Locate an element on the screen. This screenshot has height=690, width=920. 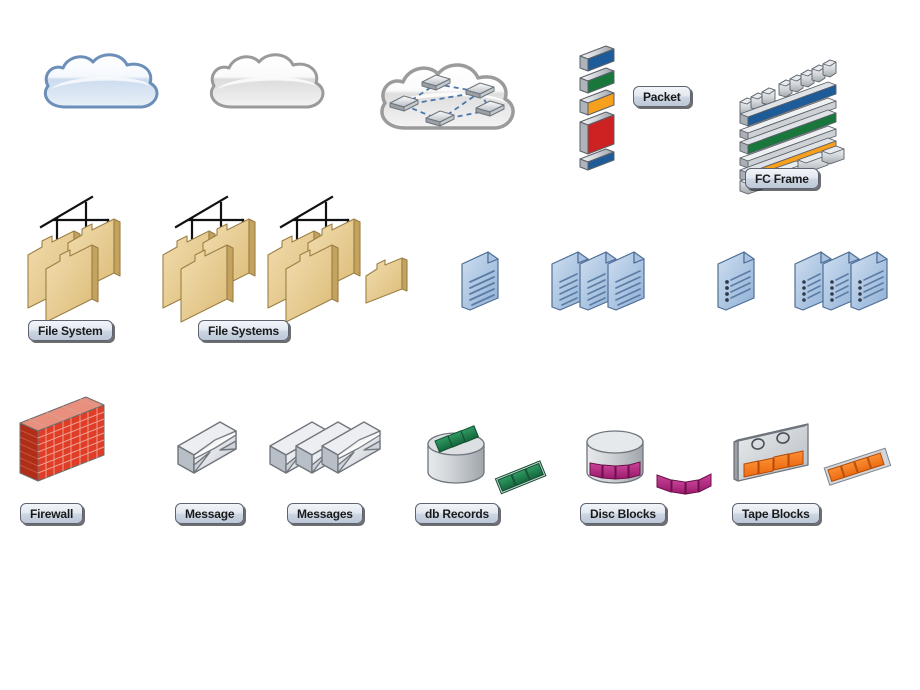
disc-blocks-icon is located at coordinates (648, 463).